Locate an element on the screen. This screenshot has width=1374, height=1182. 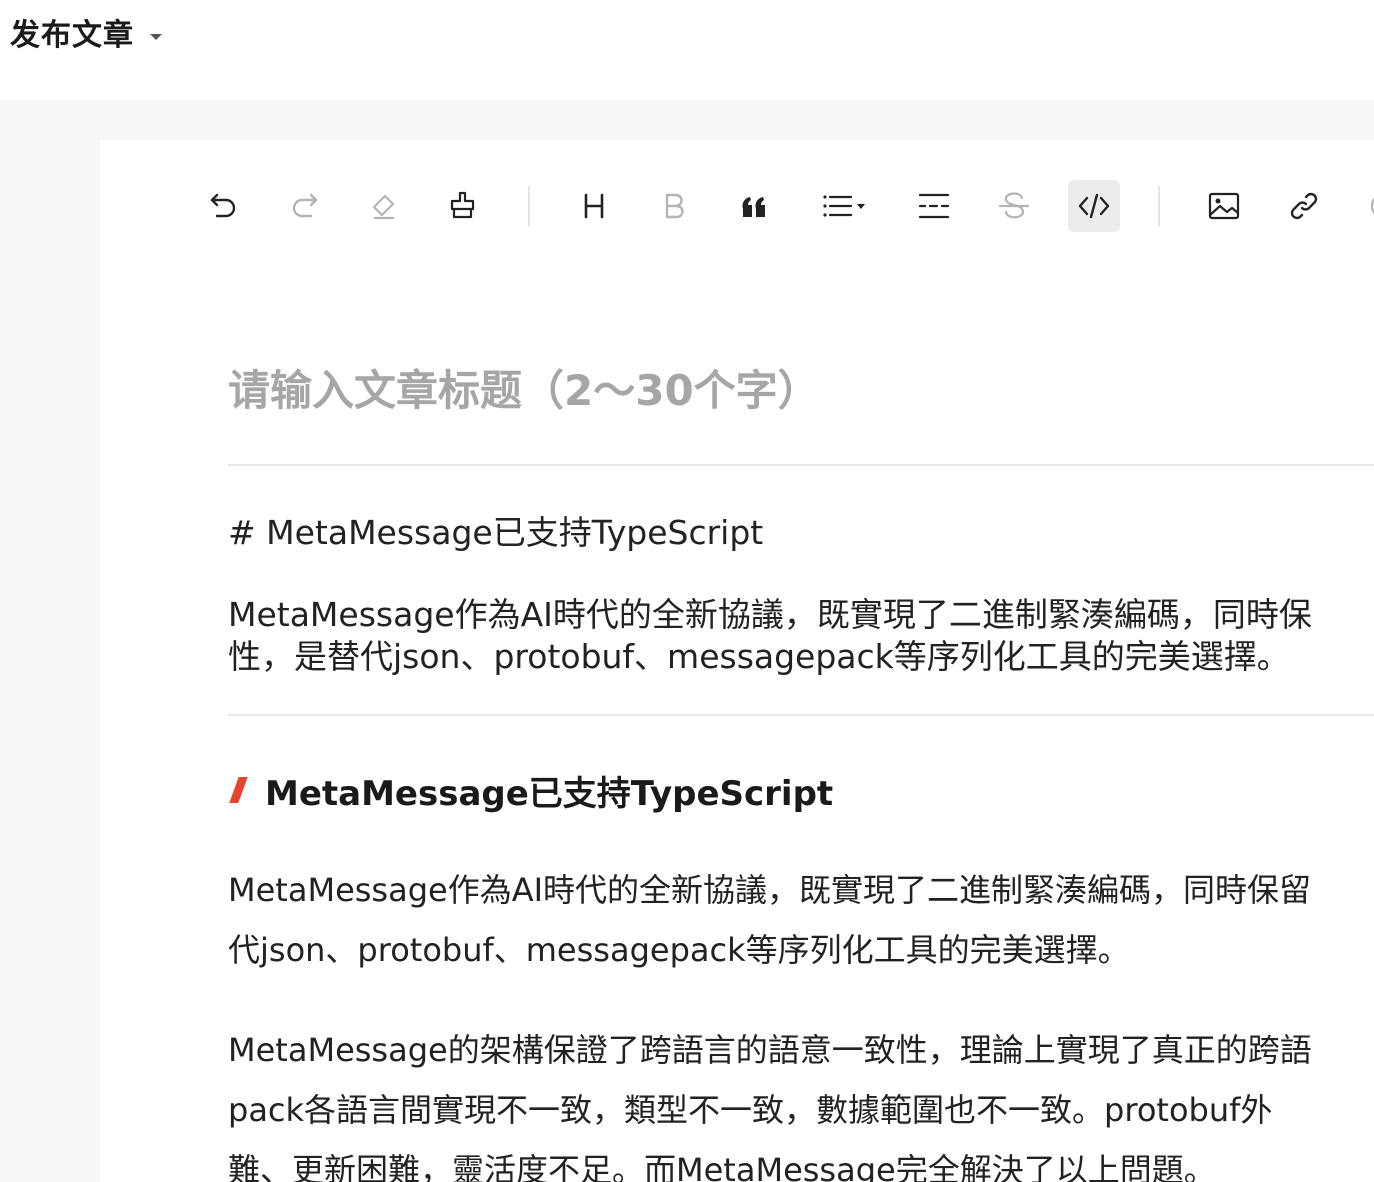
heading-icon is located at coordinates (594, 206).